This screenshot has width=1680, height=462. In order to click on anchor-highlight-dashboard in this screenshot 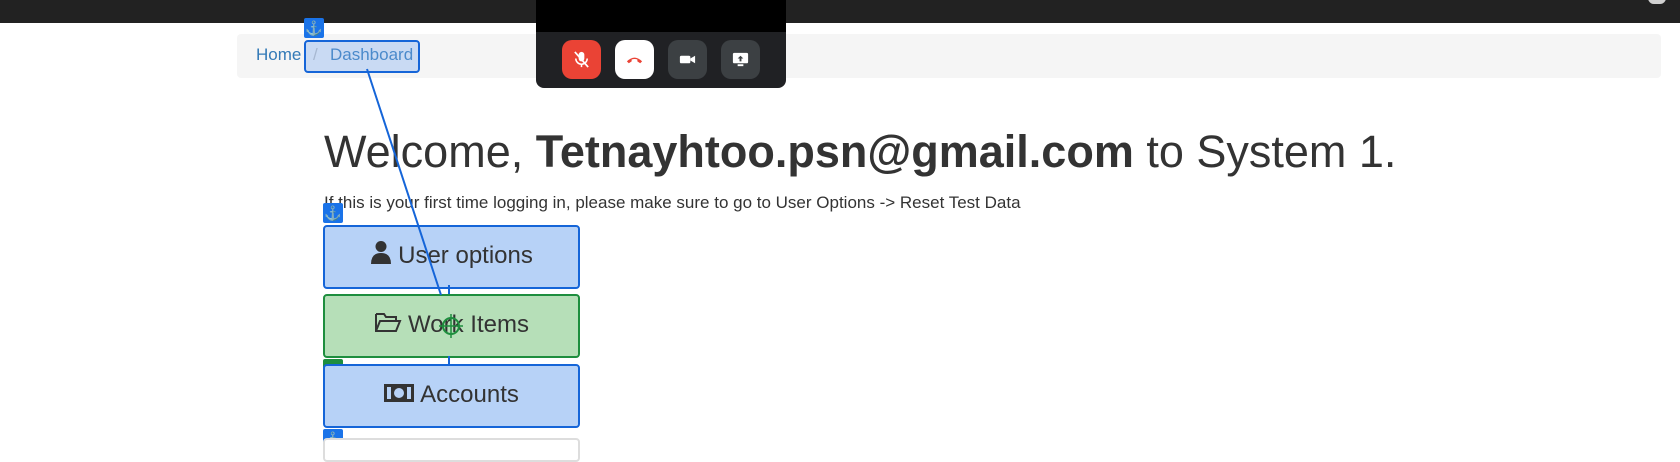, I will do `click(362, 56)`.